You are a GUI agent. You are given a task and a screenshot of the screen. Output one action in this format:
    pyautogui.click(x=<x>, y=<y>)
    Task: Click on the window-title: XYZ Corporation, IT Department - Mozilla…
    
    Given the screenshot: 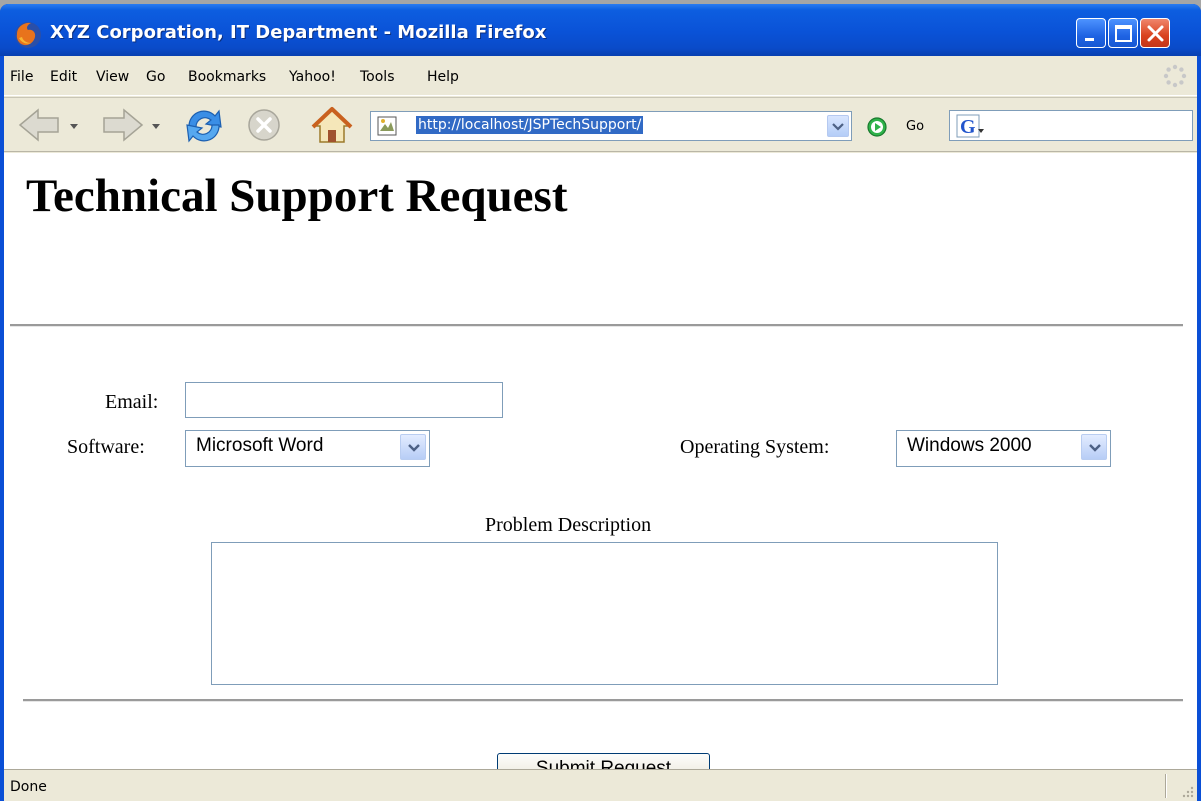 What is the action you would take?
    pyautogui.click(x=298, y=32)
    